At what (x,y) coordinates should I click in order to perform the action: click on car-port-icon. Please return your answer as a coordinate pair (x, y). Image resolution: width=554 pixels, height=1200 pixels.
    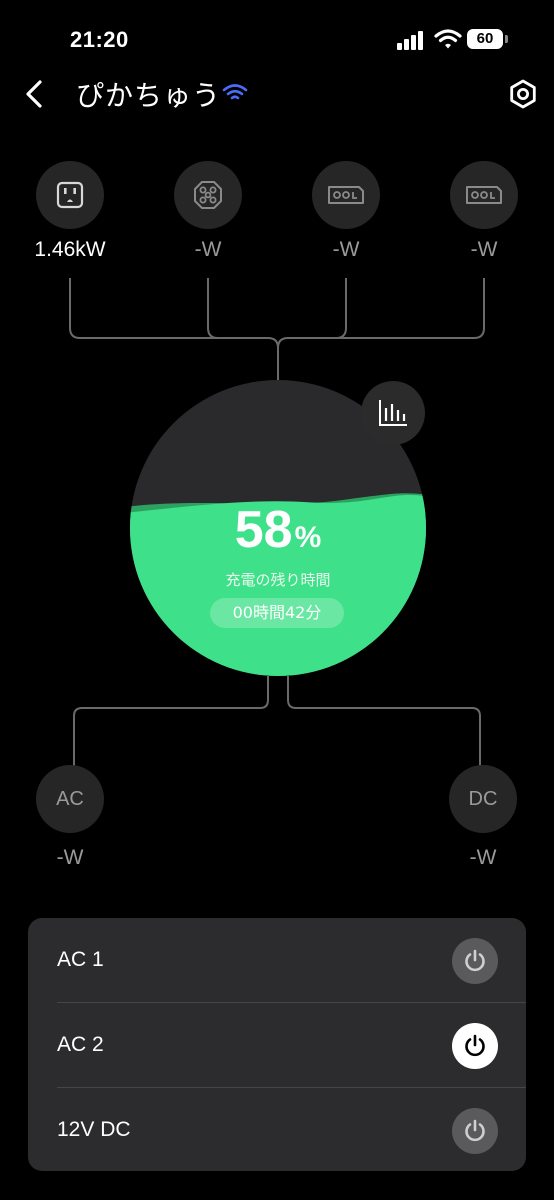
    Looking at the image, I should click on (208, 195).